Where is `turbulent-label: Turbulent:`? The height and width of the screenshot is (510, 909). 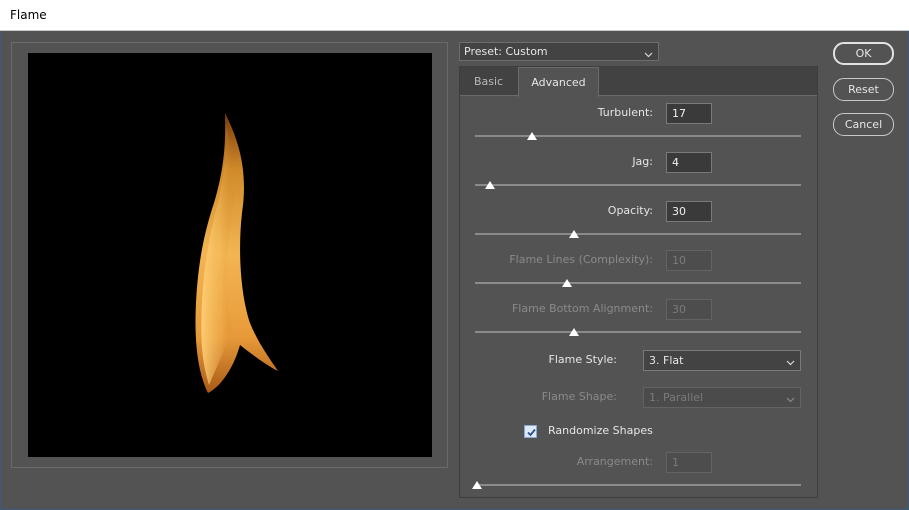 turbulent-label: Turbulent: is located at coordinates (625, 112).